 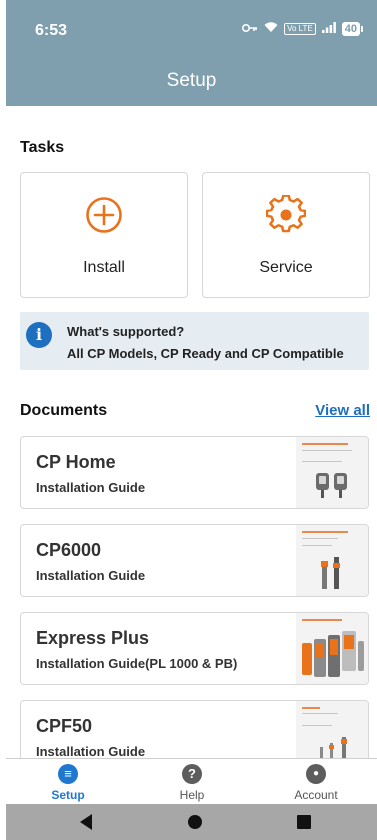 I want to click on nav-label: Account, so click(x=316, y=795).